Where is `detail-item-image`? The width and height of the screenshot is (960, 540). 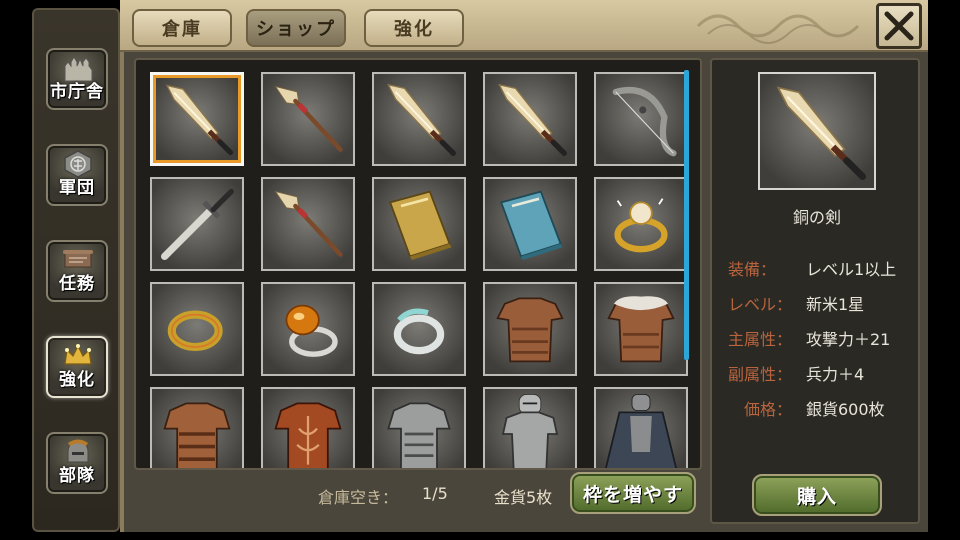 detail-item-image is located at coordinates (817, 131).